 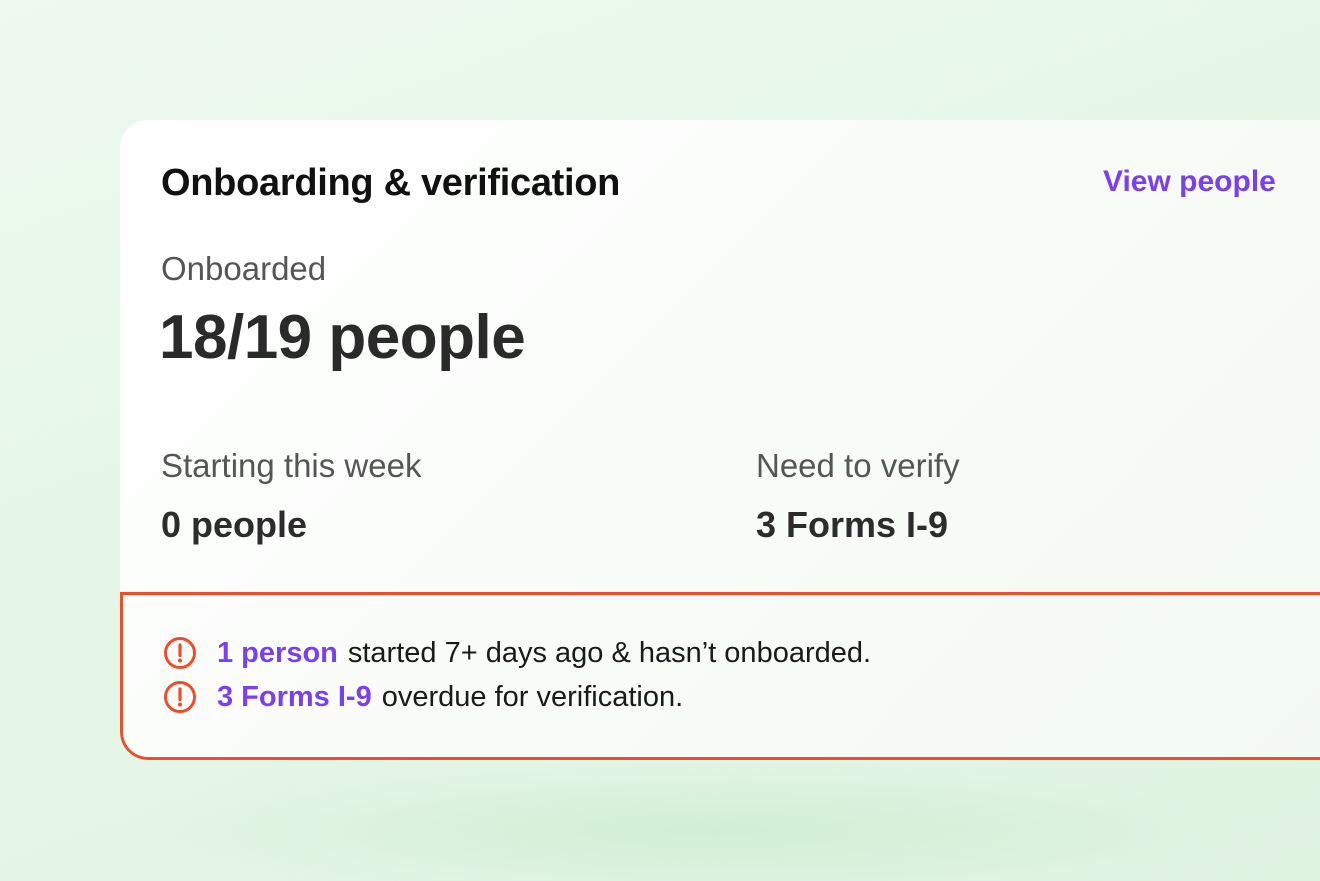 I want to click on onboarded-value: 18/19 people, so click(x=342, y=337).